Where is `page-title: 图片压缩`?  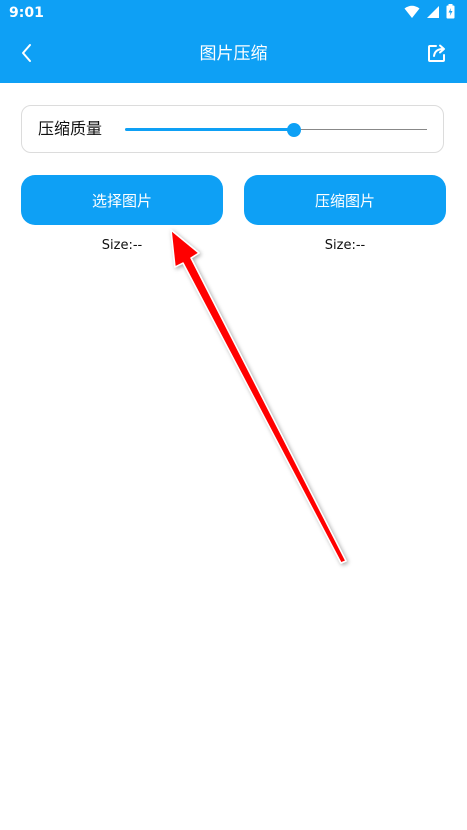 page-title: 图片压缩 is located at coordinates (233, 54).